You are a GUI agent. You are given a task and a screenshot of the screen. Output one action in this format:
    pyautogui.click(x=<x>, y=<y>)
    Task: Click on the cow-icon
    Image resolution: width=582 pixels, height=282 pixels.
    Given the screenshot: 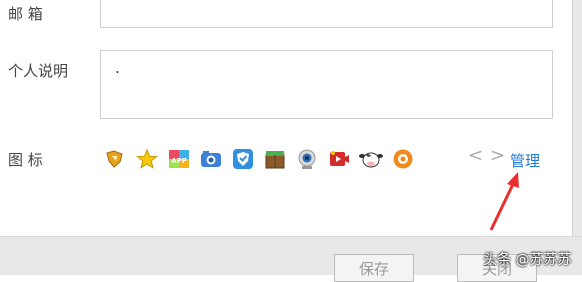 What is the action you would take?
    pyautogui.click(x=370, y=158)
    